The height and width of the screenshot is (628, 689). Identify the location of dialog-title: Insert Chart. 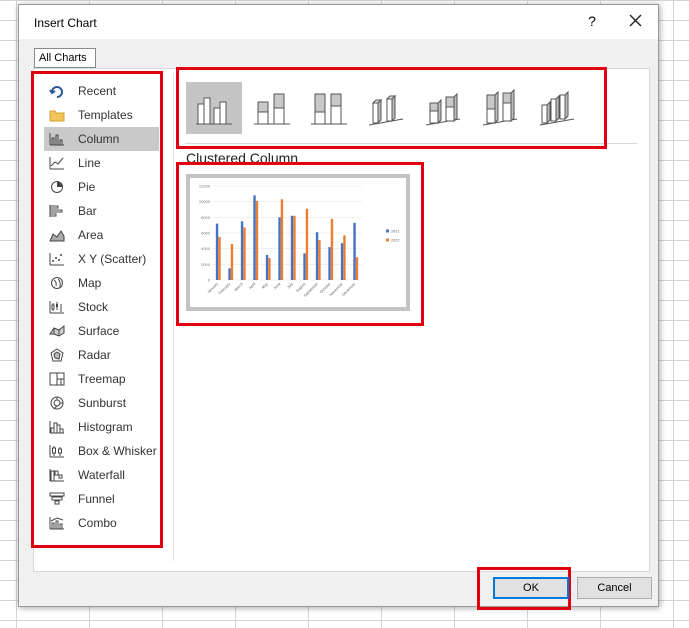
(65, 23).